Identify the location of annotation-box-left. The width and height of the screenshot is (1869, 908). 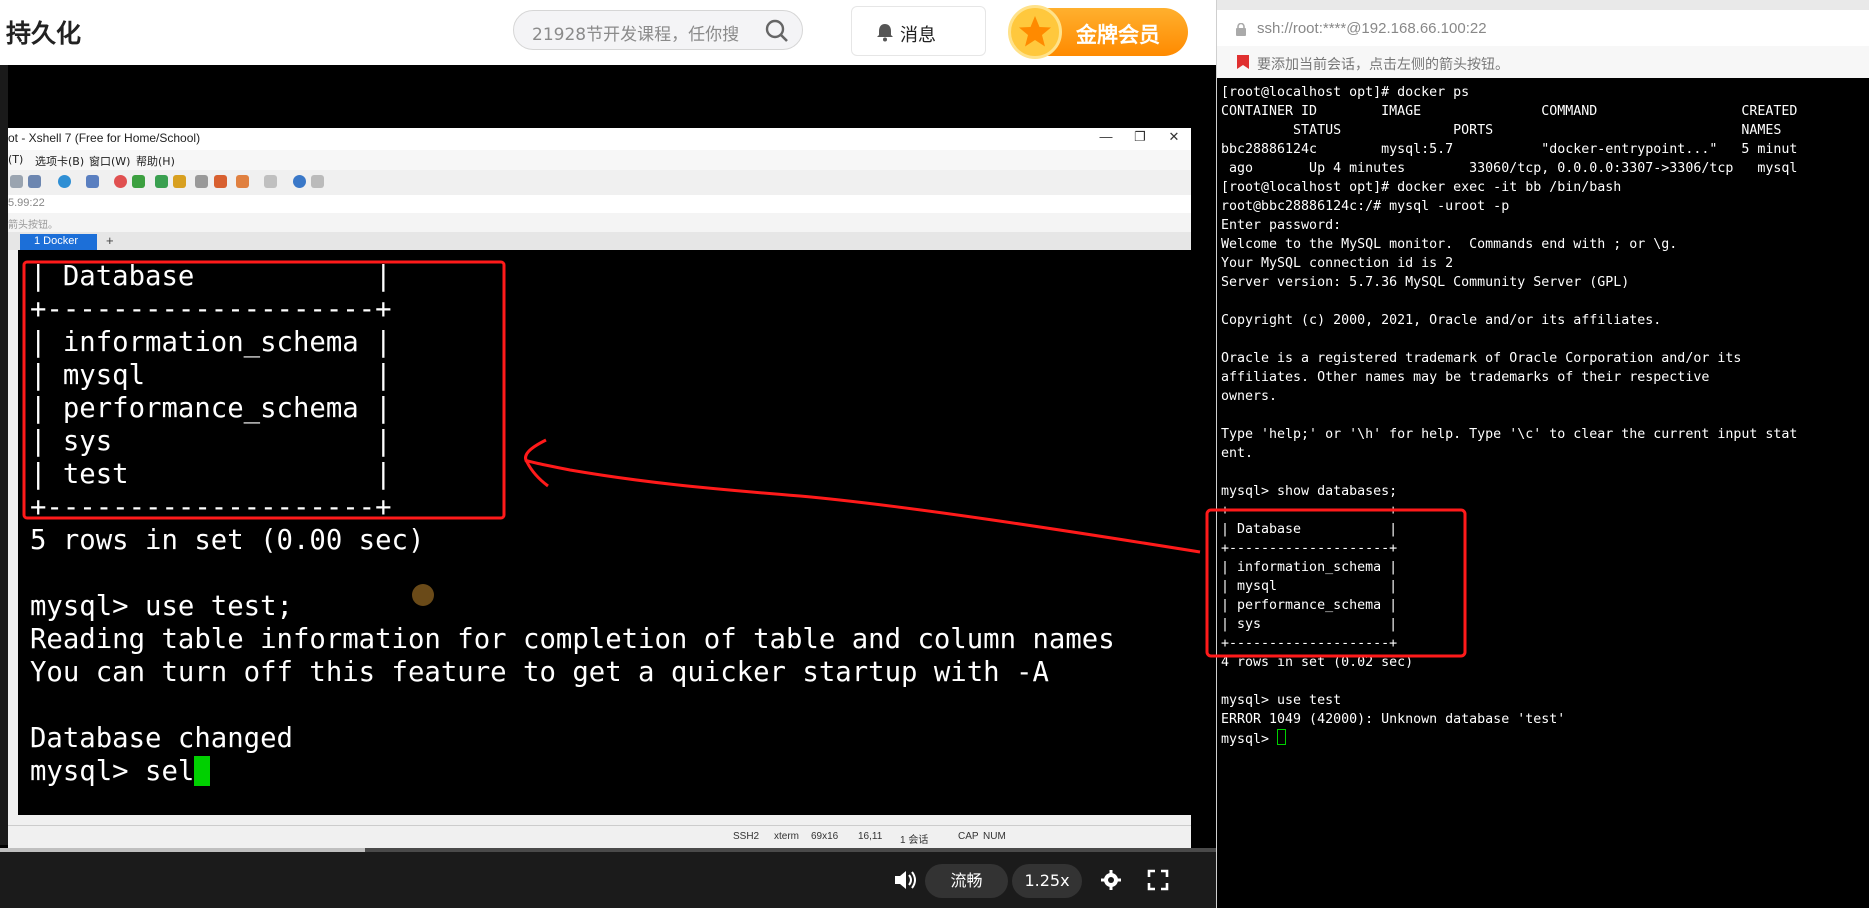
(264, 390).